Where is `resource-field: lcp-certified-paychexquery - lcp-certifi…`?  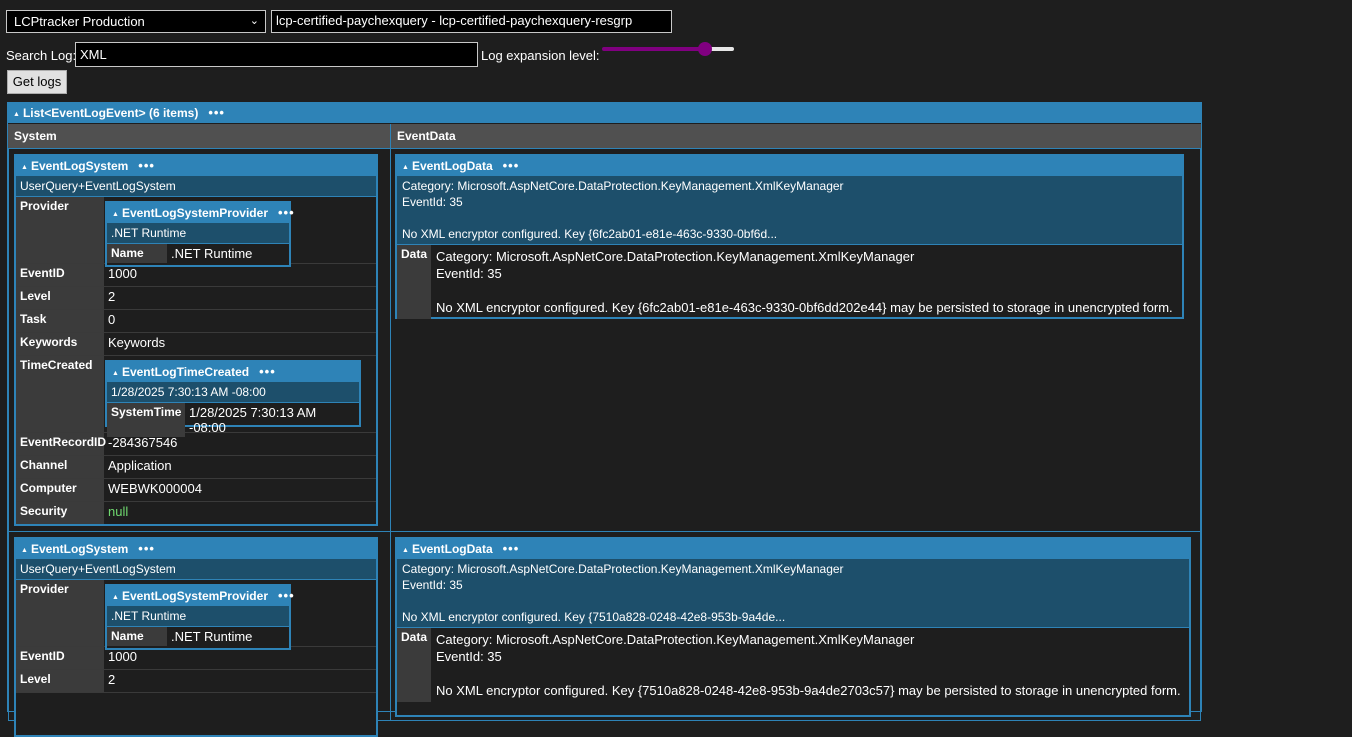 resource-field: lcp-certified-paychexquery - lcp-certifi… is located at coordinates (471, 21).